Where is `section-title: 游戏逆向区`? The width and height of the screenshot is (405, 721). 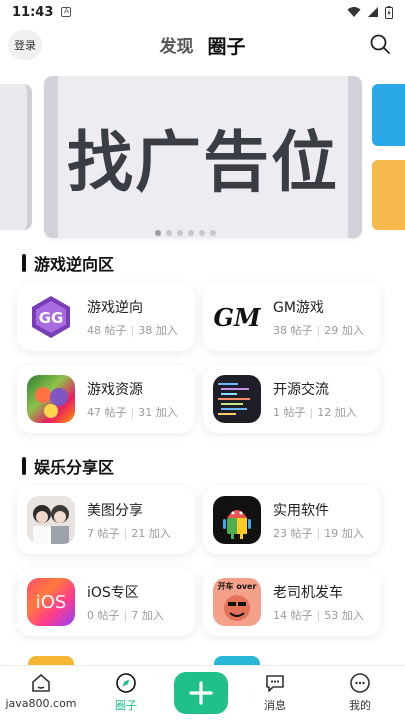
section-title: 游戏逆向区 is located at coordinates (68, 263).